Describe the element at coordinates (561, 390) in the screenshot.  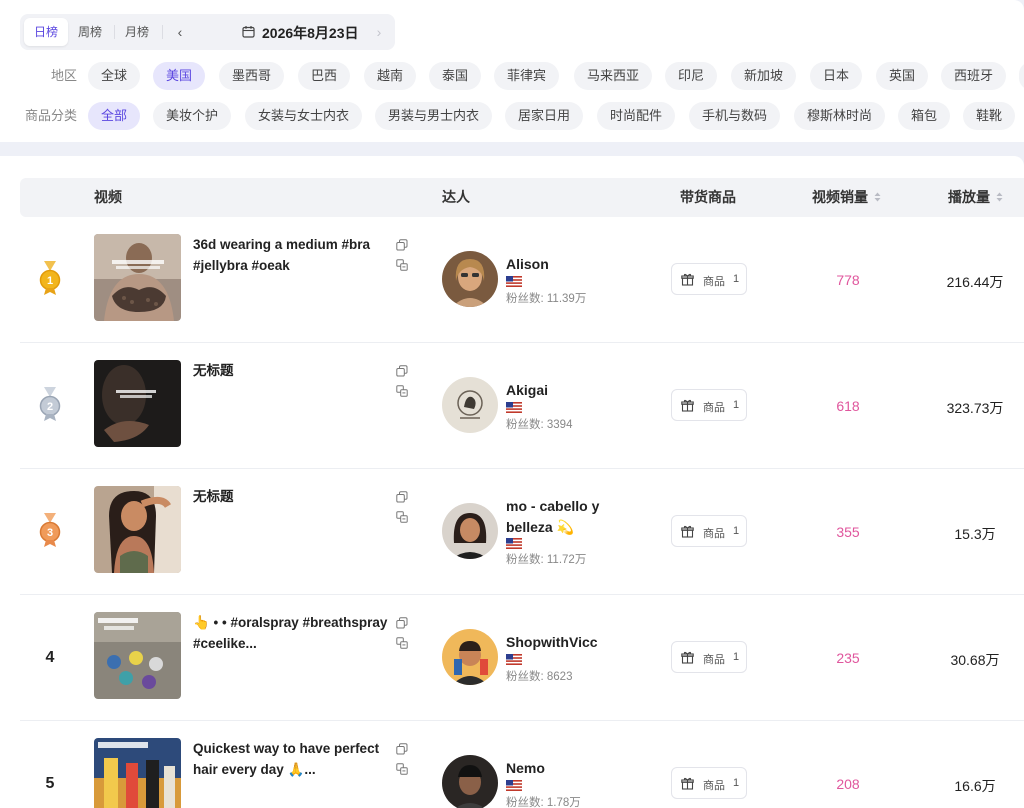
I see `creator-name: Akigai` at that location.